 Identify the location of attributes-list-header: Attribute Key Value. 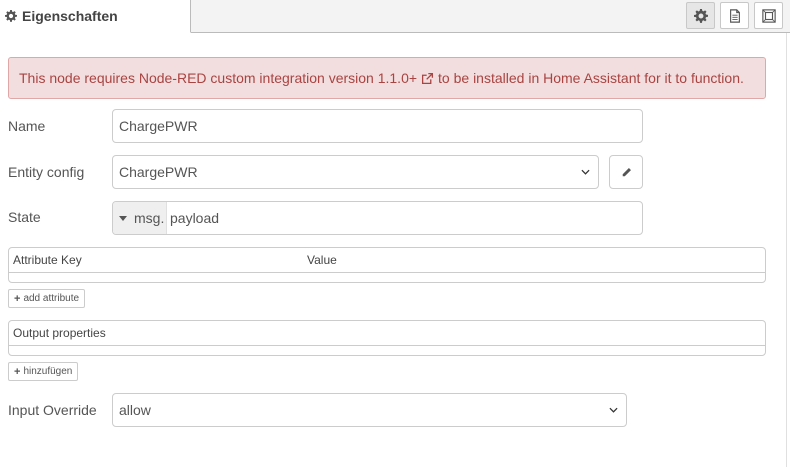
(387, 260).